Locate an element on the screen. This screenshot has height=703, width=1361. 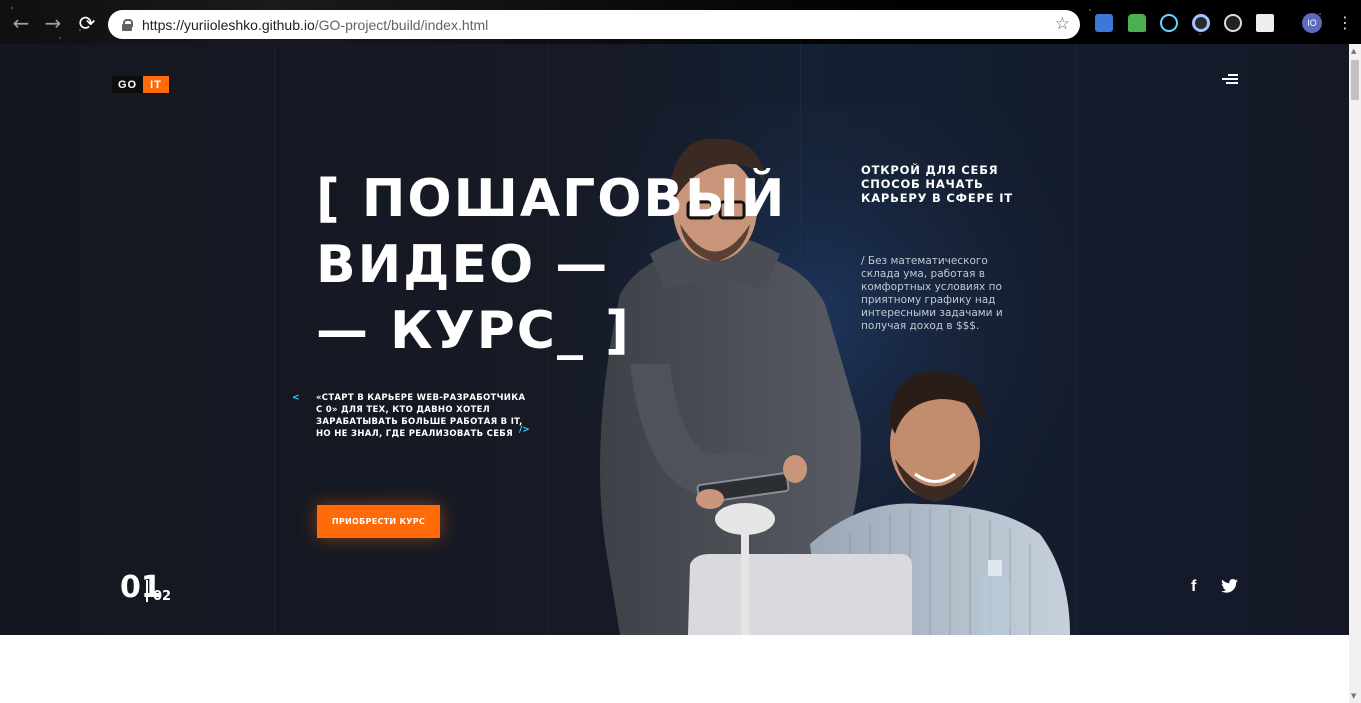
hero-headline: [ ПОШАГОВЫЙ ВИДЕО — — КУРС_ ] is located at coordinates (551, 265).